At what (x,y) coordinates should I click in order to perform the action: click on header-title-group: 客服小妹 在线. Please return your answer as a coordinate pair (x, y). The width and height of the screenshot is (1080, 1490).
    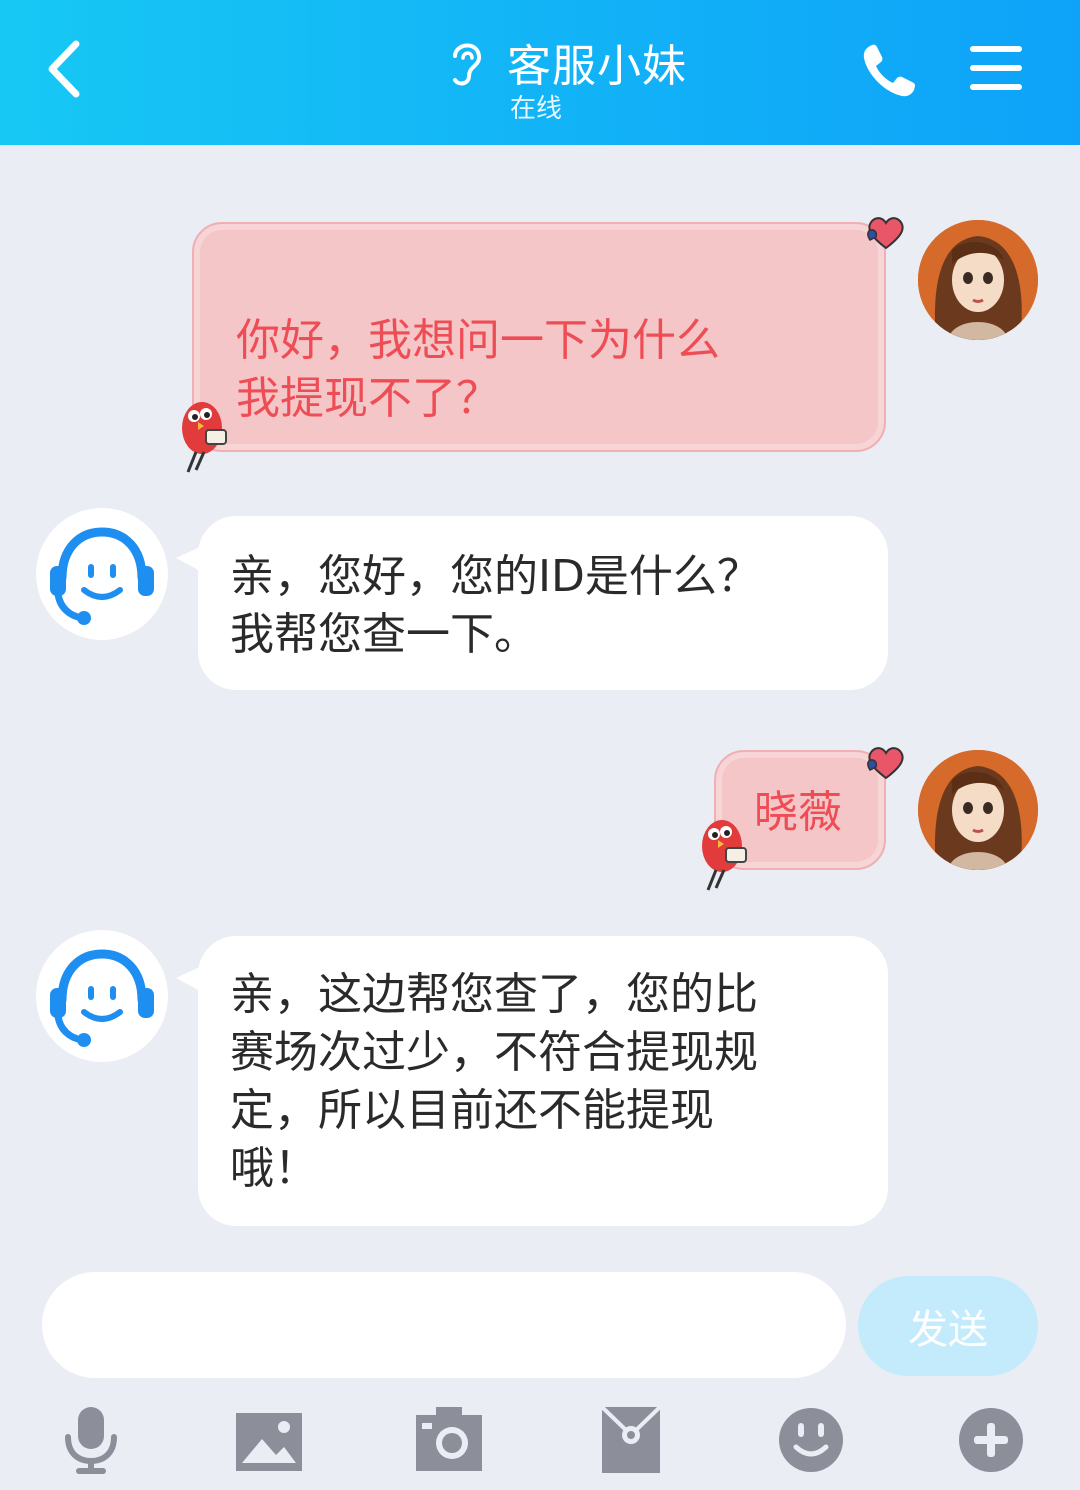
    Looking at the image, I should click on (575, 78).